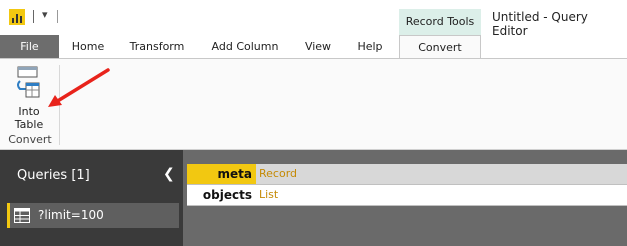  What do you see at coordinates (441, 195) in the screenshot?
I see `field-value-link: List` at bounding box center [441, 195].